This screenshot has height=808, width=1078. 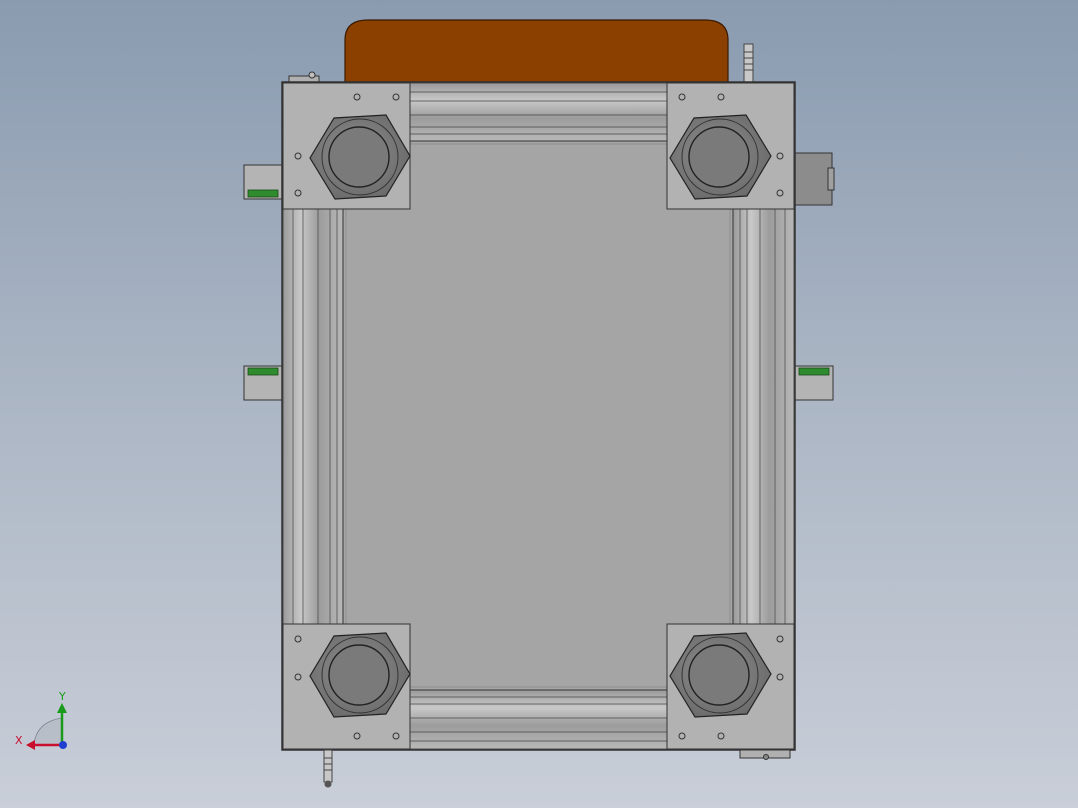 I want to click on right-middle-bracket, so click(x=814, y=383).